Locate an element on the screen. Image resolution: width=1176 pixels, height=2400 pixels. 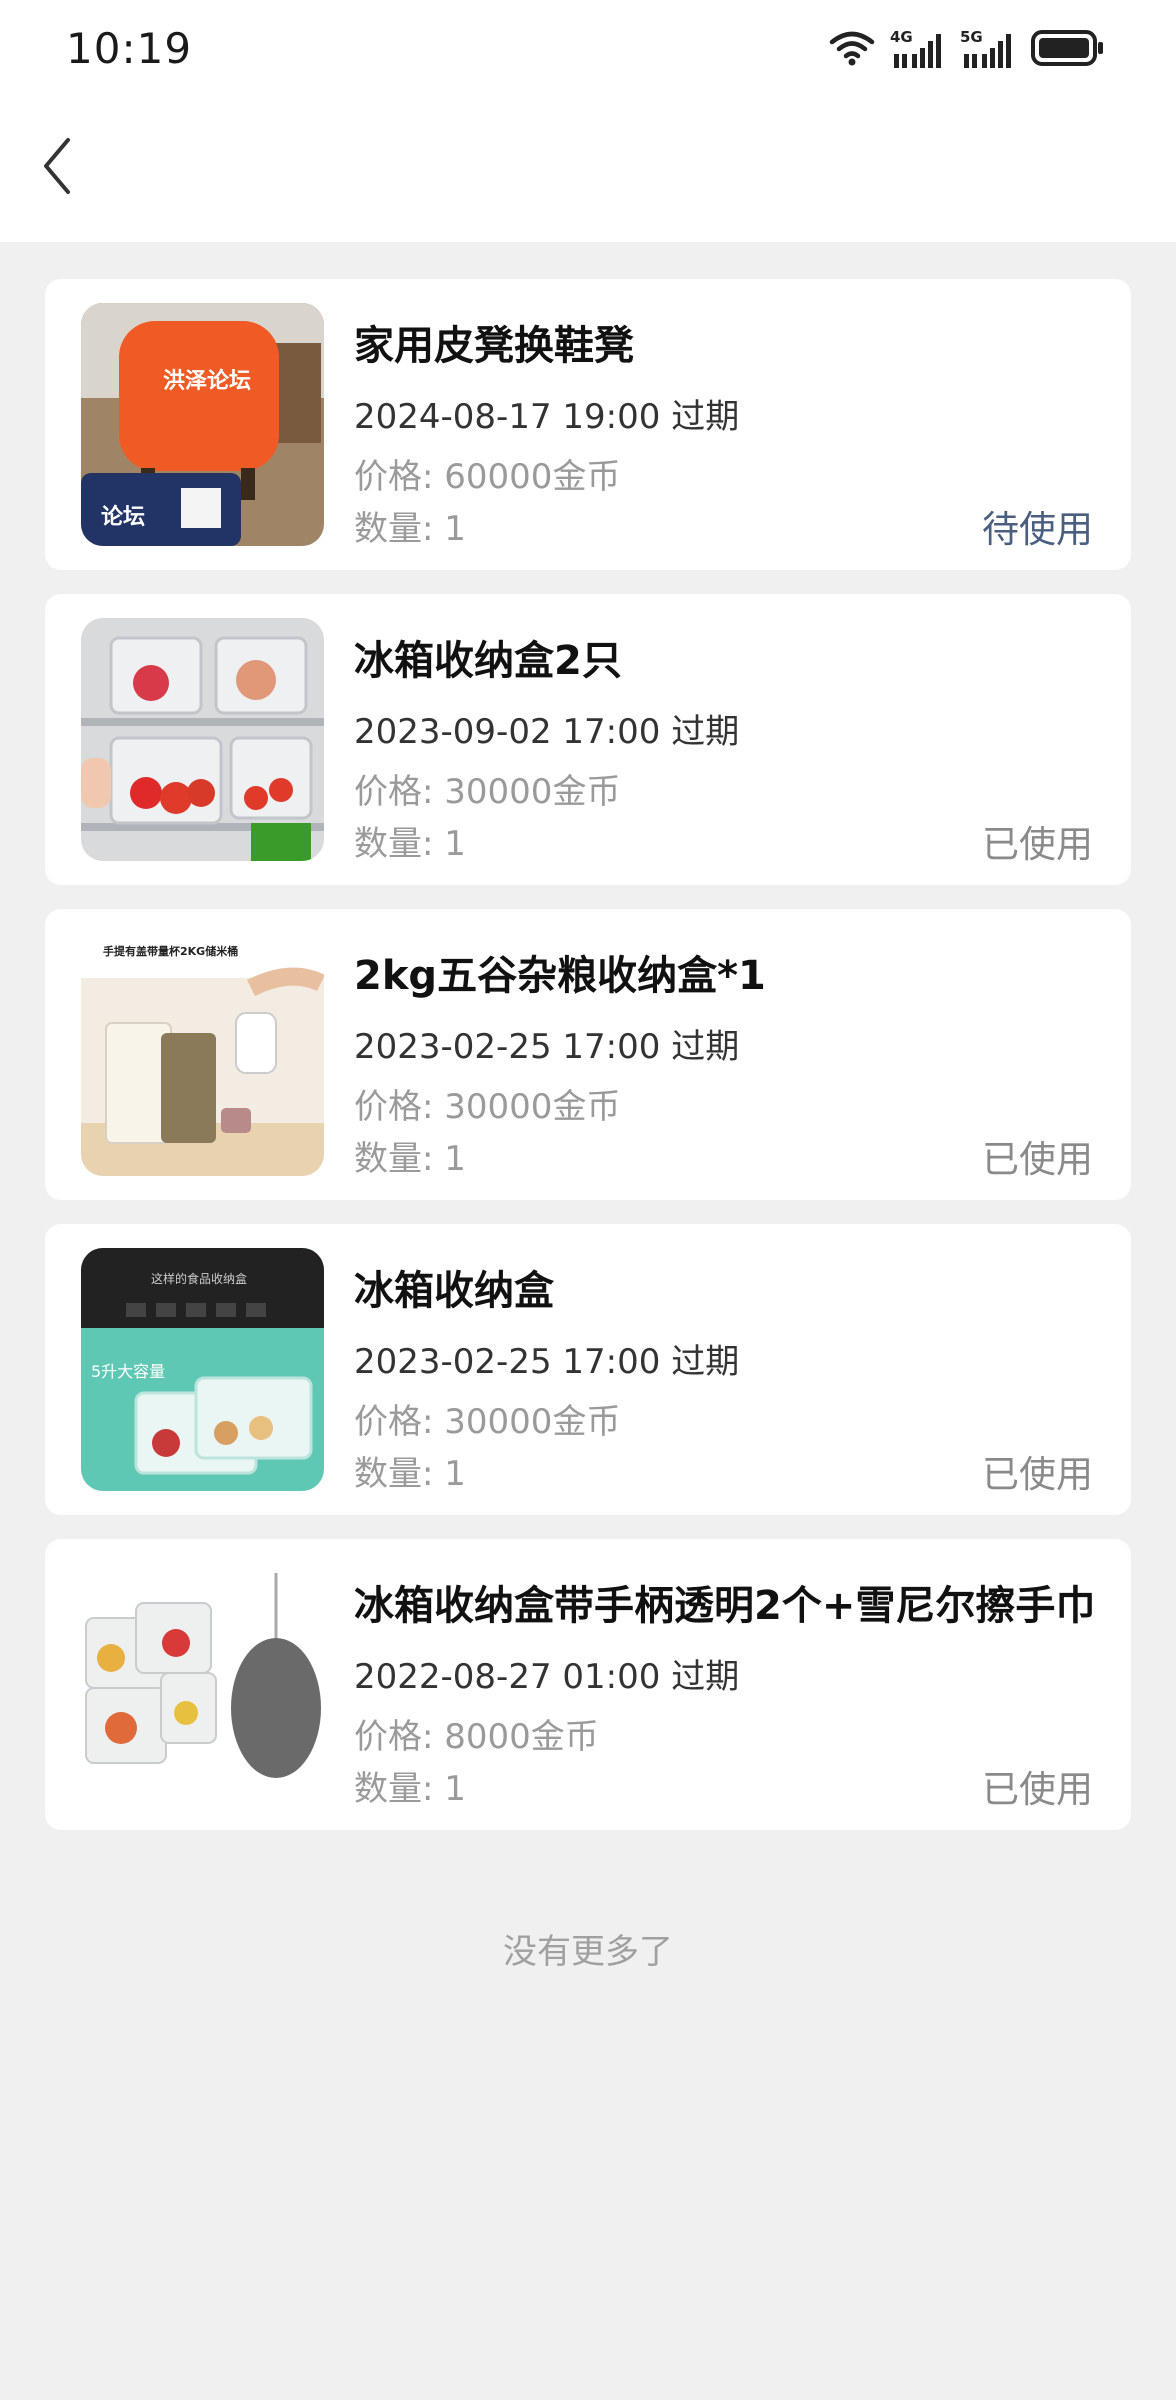
status-icons: 4G 5G is located at coordinates (967, 50).